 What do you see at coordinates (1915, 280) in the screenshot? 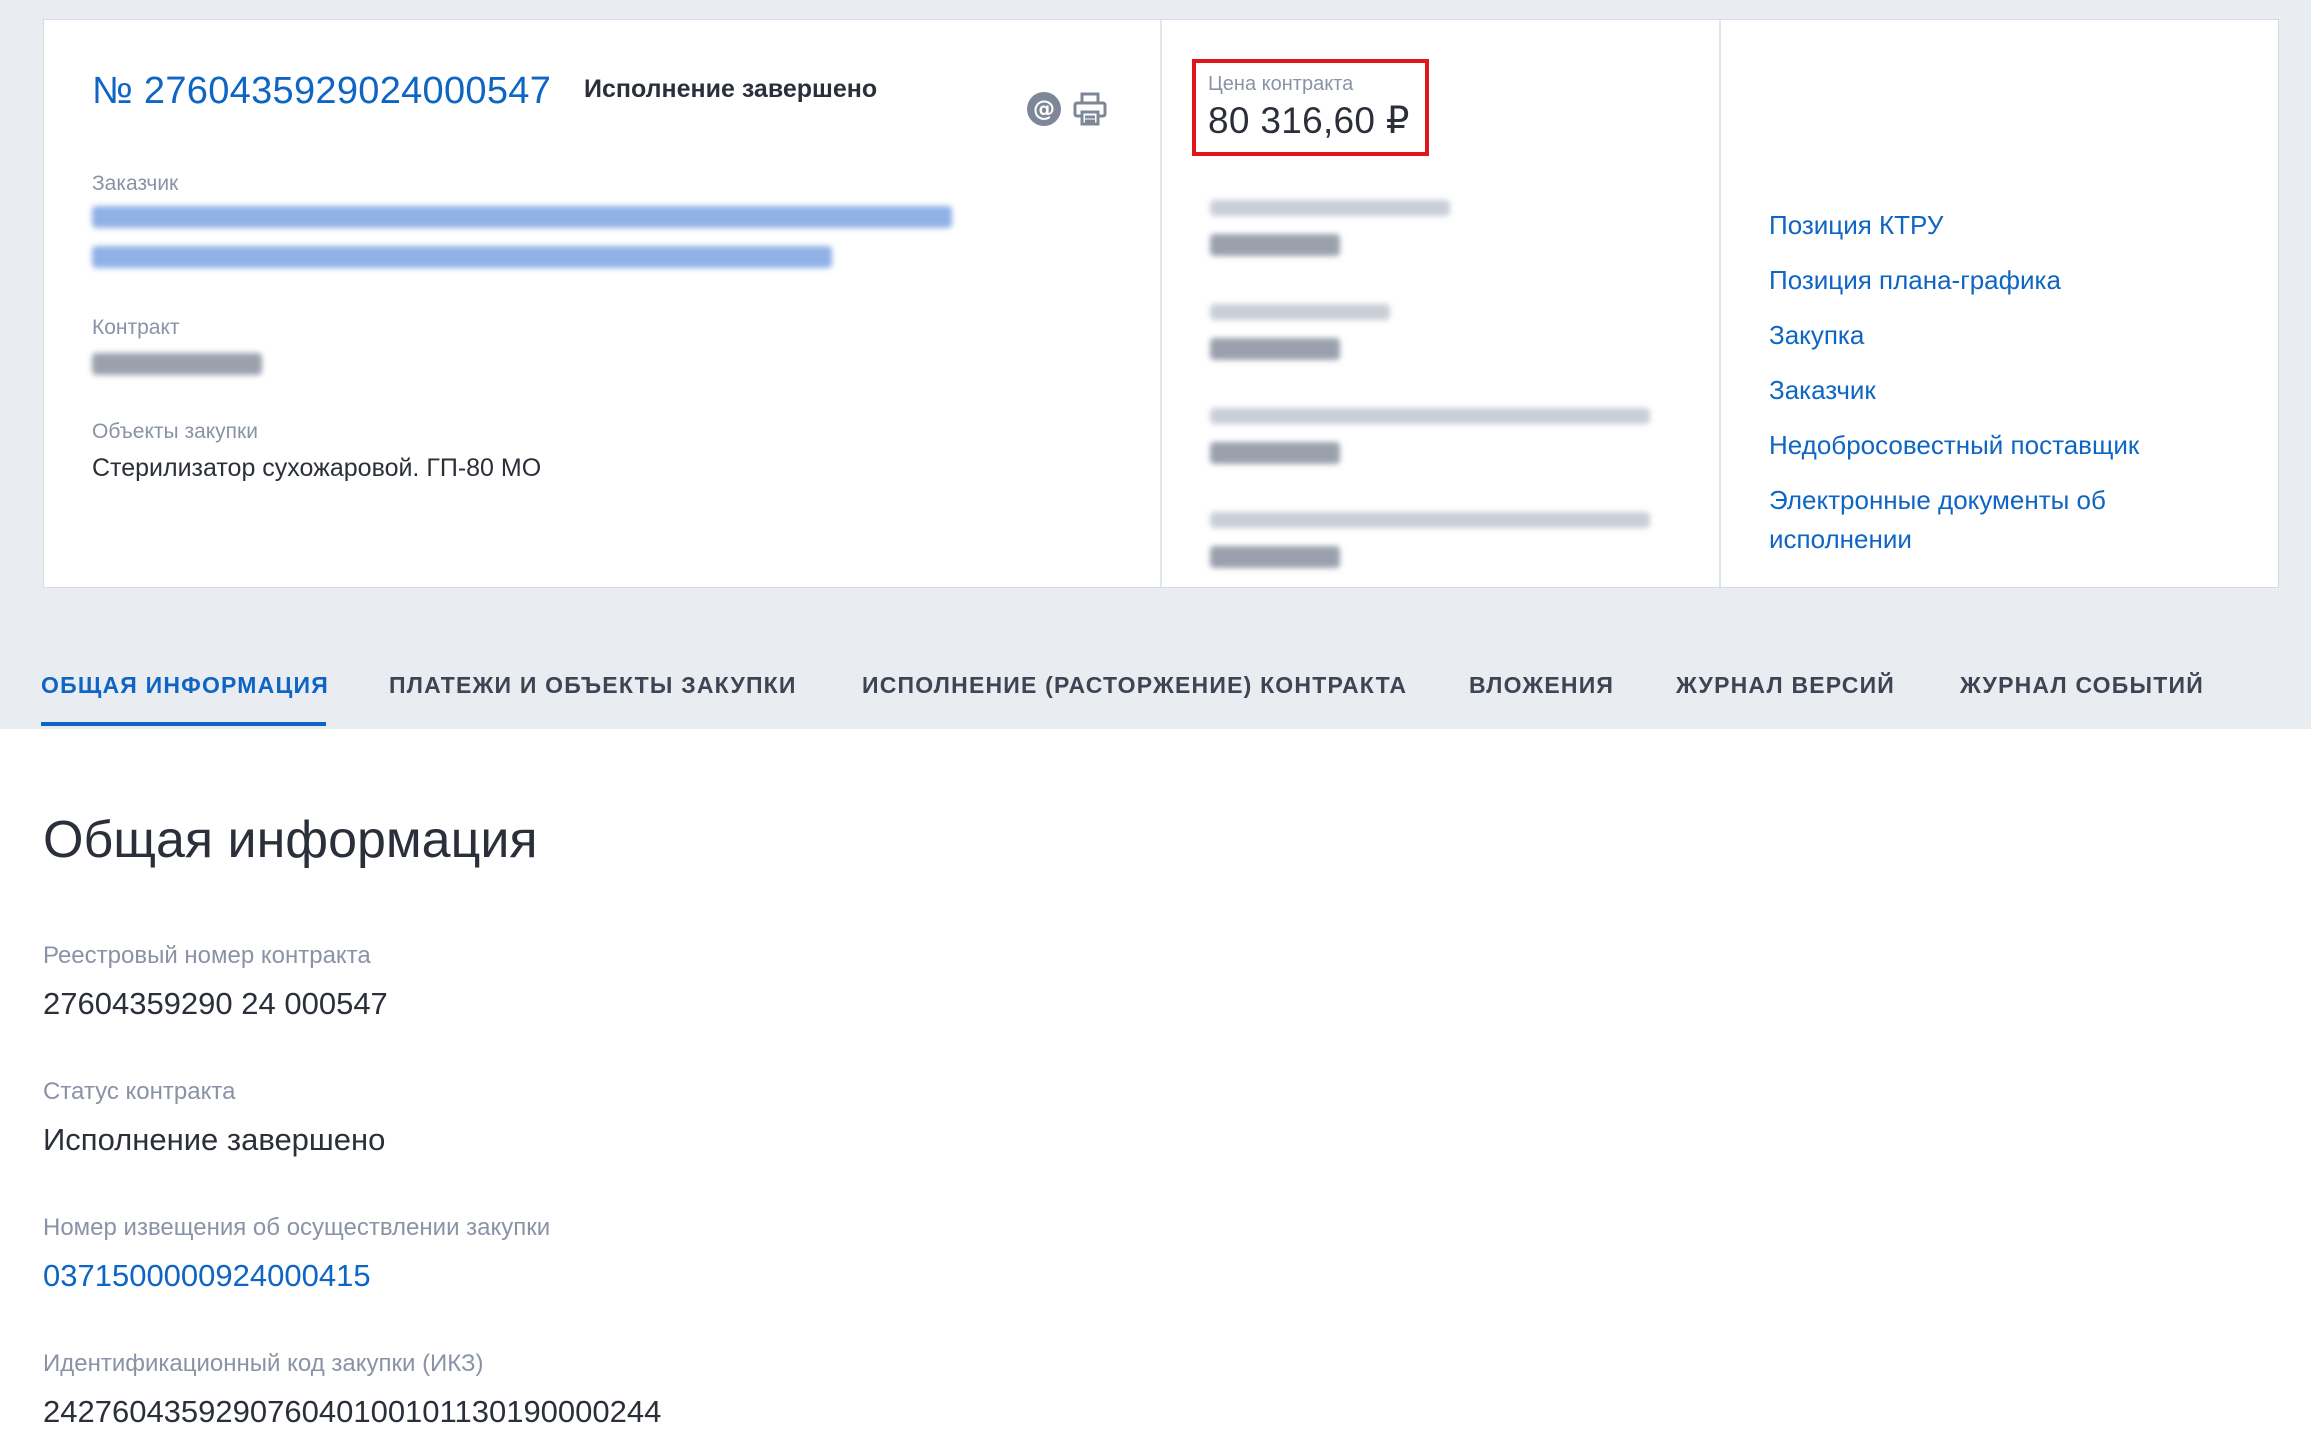
I see `link-plan-schedule-position: Позиция плана-графика` at bounding box center [1915, 280].